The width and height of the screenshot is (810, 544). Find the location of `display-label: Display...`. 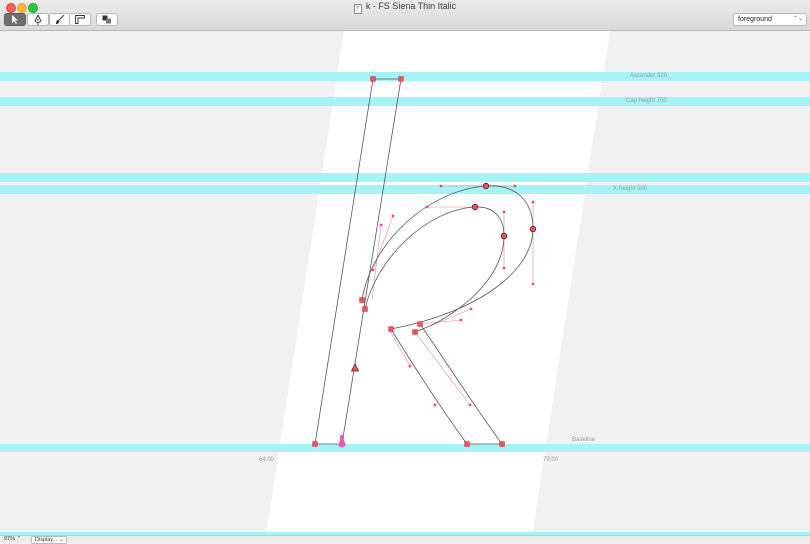

display-label: Display... is located at coordinates (46, 540).